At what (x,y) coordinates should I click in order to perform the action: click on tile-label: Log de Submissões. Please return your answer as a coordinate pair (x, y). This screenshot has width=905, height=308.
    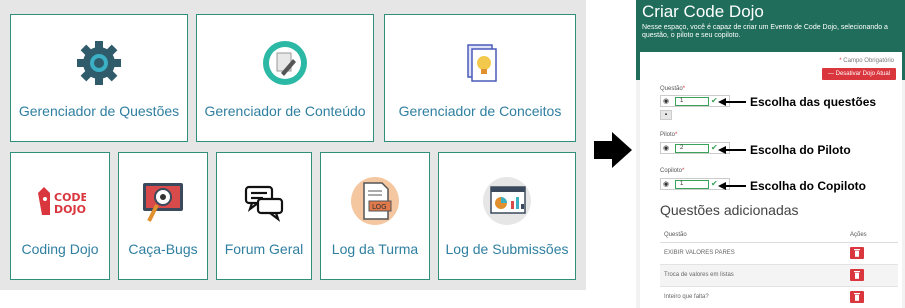
    Looking at the image, I should click on (507, 249).